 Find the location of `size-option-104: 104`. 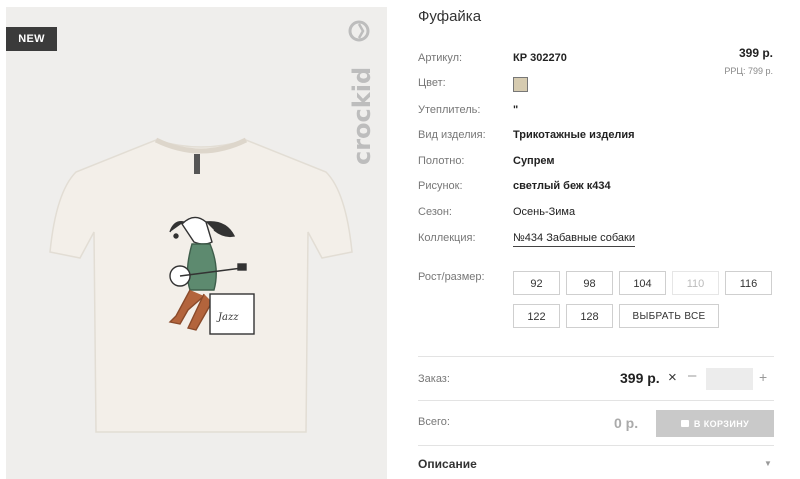

size-option-104: 104 is located at coordinates (642, 283).